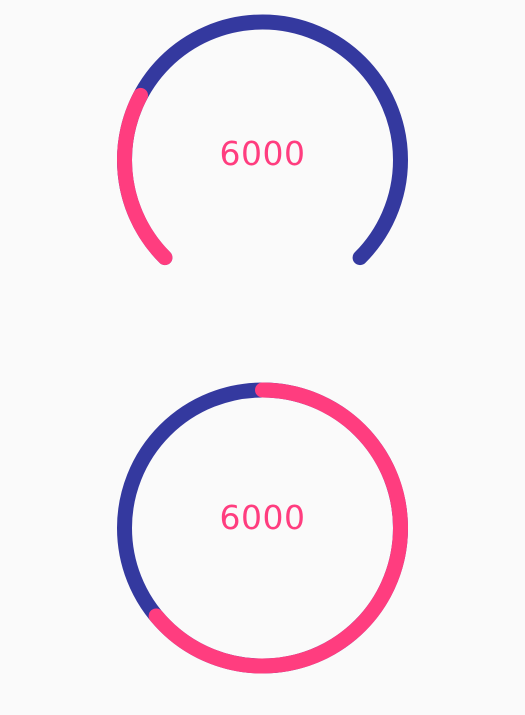  Describe the element at coordinates (262, 153) in the screenshot. I see `arc-gauge-value: 6000` at that location.